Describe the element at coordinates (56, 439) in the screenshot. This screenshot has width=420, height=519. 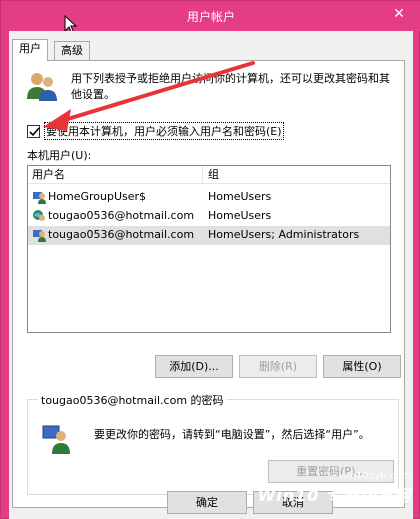
I see `user-password-icon` at that location.